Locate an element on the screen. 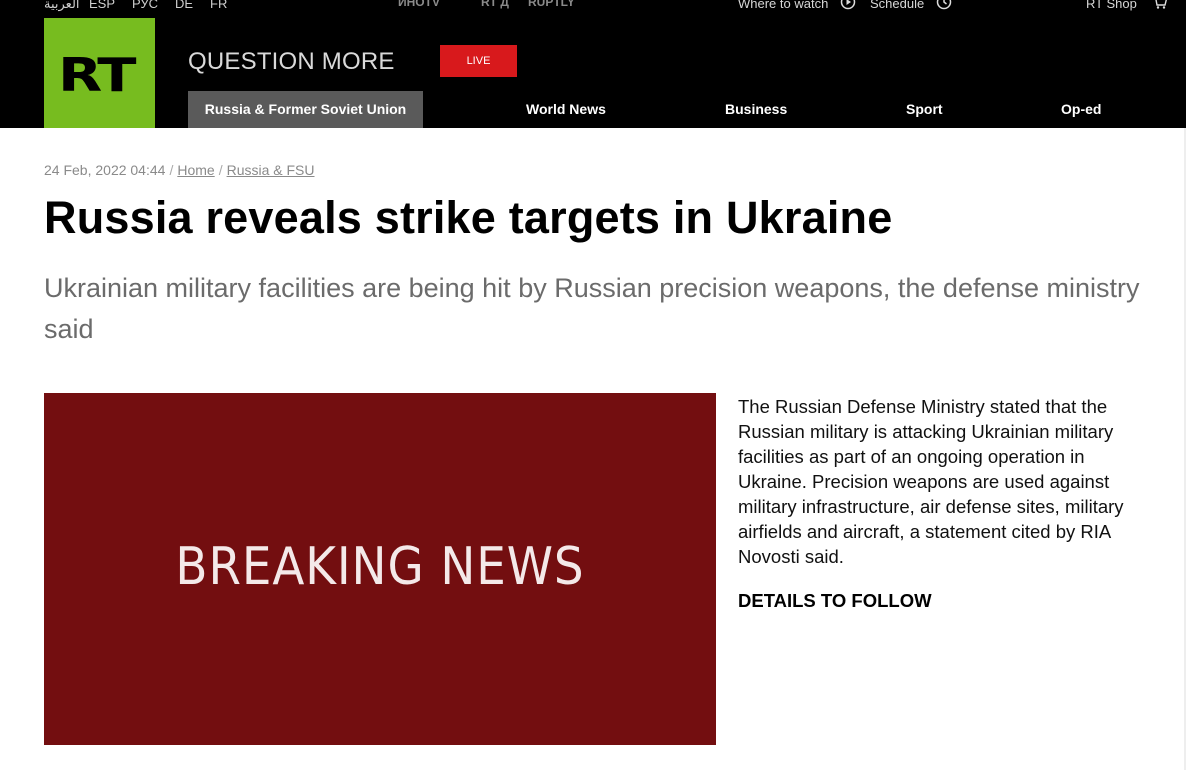 This screenshot has width=1186, height=770. rt-logo-text: RT is located at coordinates (97, 75).